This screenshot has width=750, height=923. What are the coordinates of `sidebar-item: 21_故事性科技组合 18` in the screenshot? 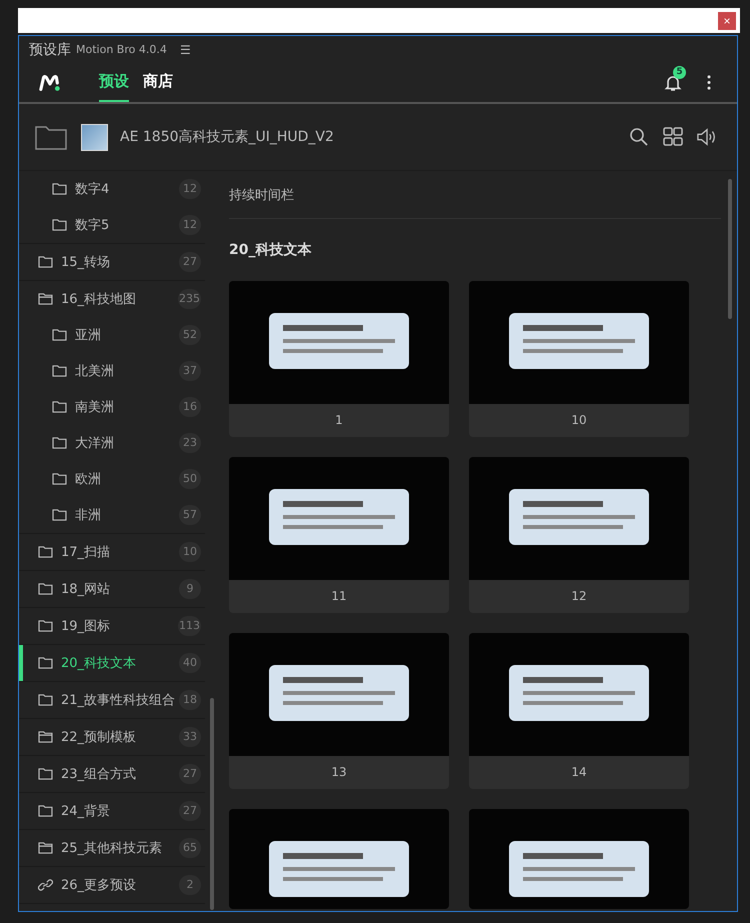 It's located at (112, 700).